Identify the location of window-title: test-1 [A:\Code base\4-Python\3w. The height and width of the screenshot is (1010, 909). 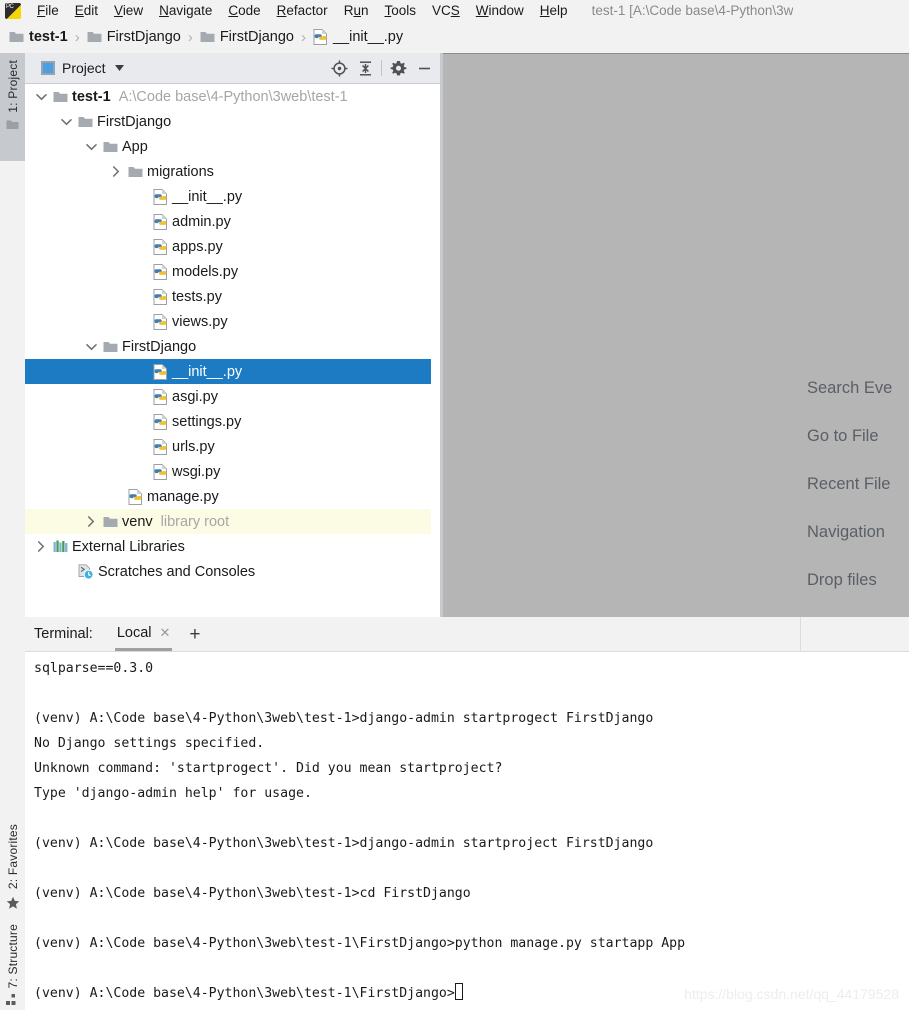
(692, 10).